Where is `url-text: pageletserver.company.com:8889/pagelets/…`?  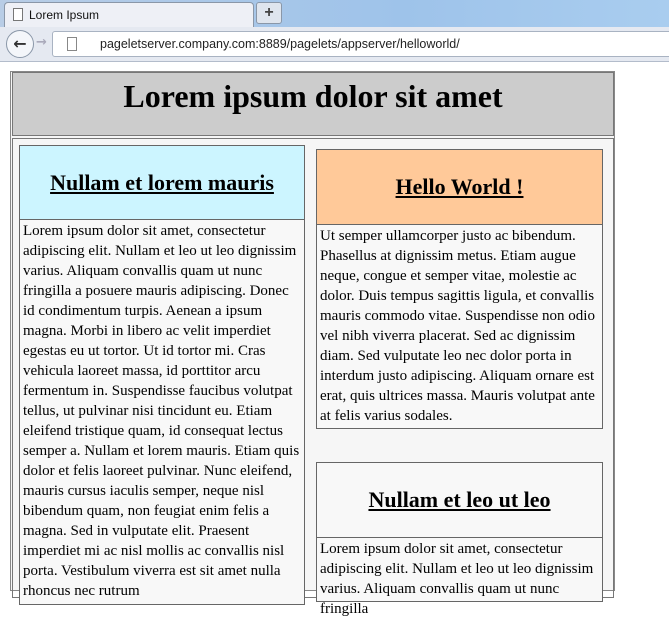
url-text: pageletserver.company.com:8889/pagelets/… is located at coordinates (280, 44).